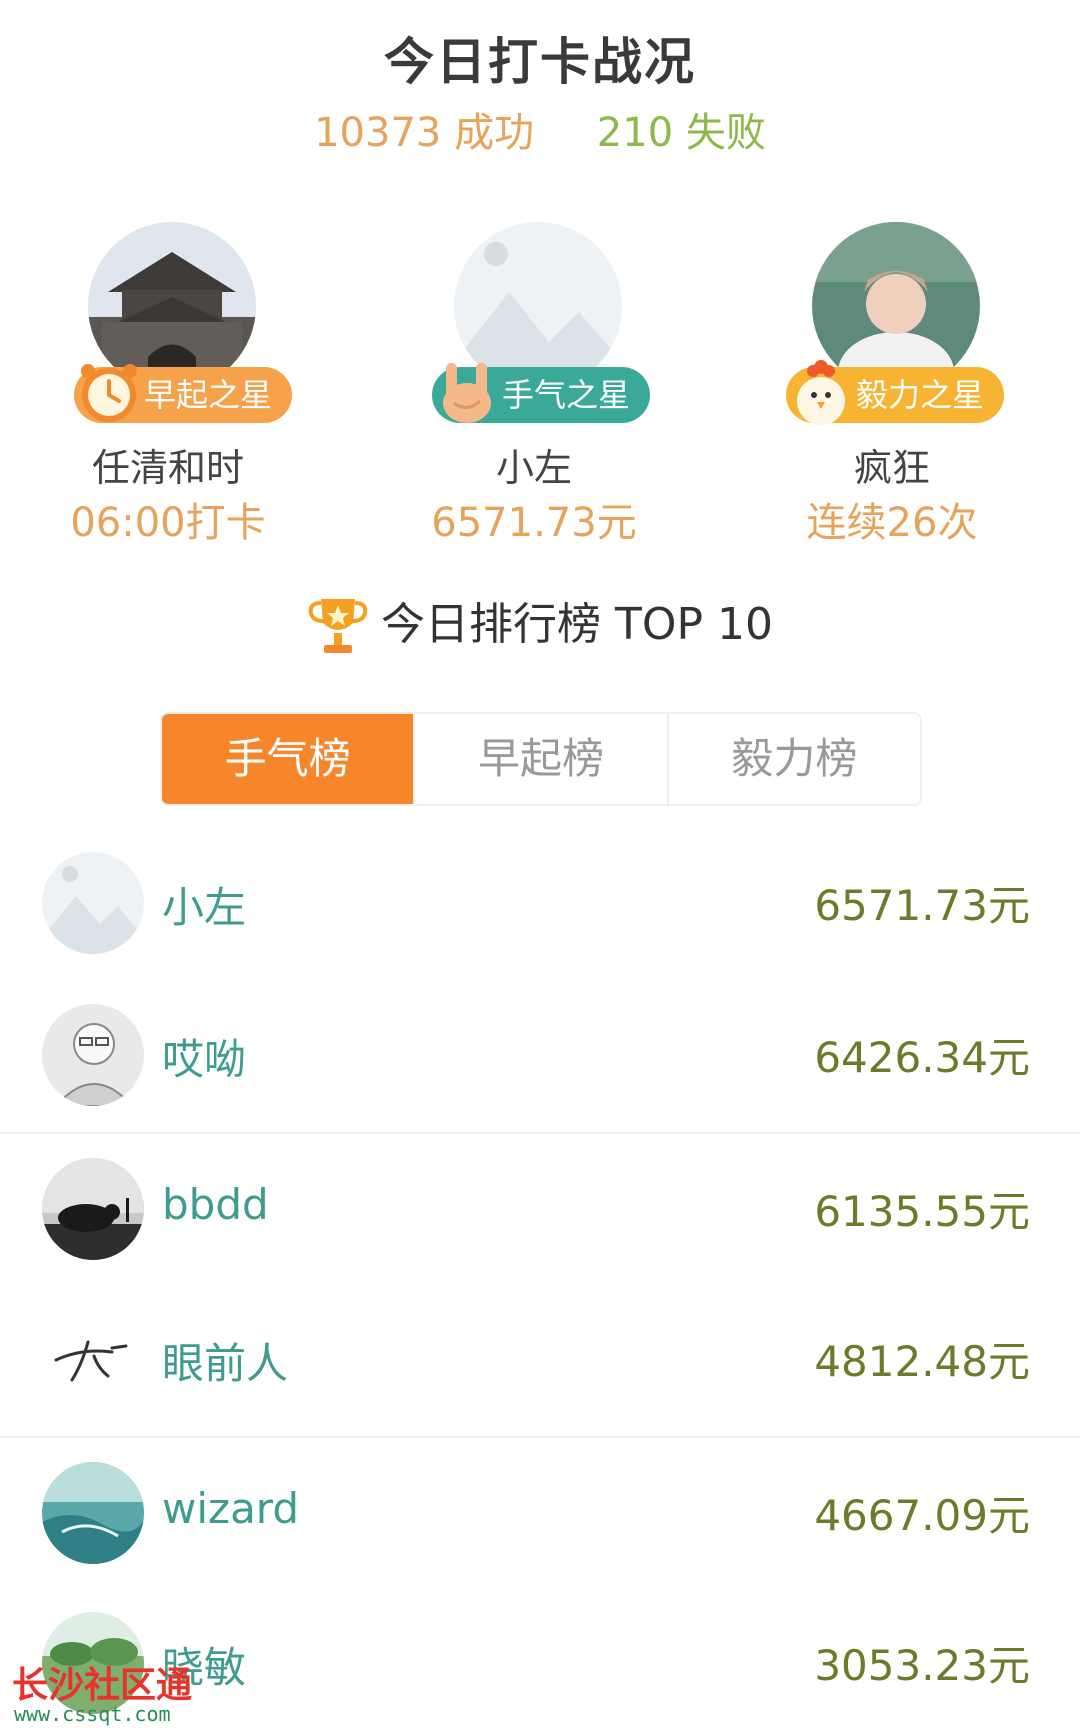 Image resolution: width=1080 pixels, height=1728 pixels. I want to click on amount: 6135.55元, so click(922, 1211).